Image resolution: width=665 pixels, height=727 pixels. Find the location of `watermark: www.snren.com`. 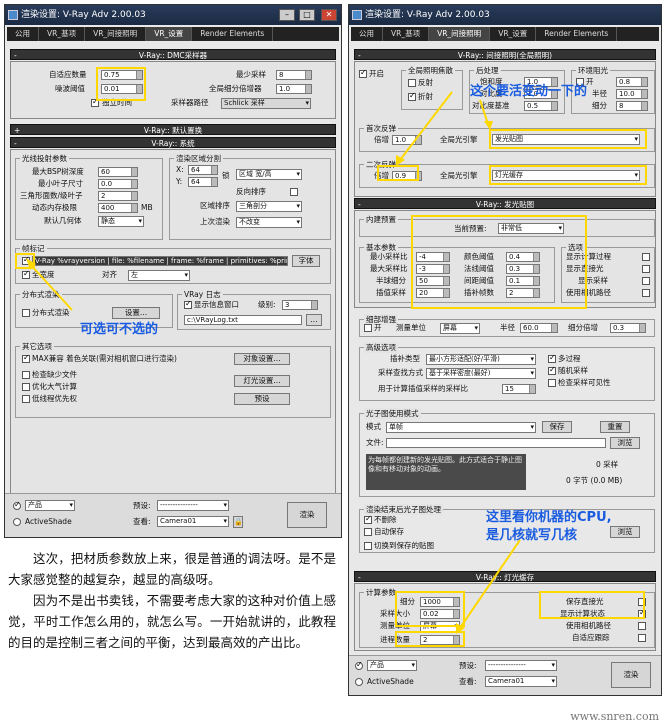

watermark: www.snren.com is located at coordinates (614, 716).